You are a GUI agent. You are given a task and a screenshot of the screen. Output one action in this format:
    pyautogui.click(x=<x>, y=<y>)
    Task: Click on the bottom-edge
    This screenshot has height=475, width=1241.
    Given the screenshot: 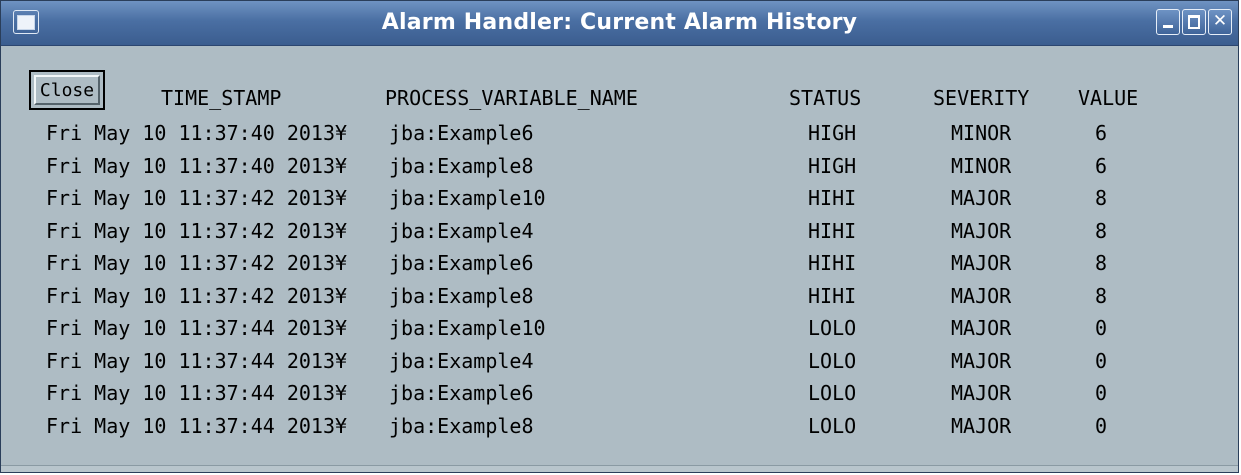 What is the action you would take?
    pyautogui.click(x=619, y=468)
    